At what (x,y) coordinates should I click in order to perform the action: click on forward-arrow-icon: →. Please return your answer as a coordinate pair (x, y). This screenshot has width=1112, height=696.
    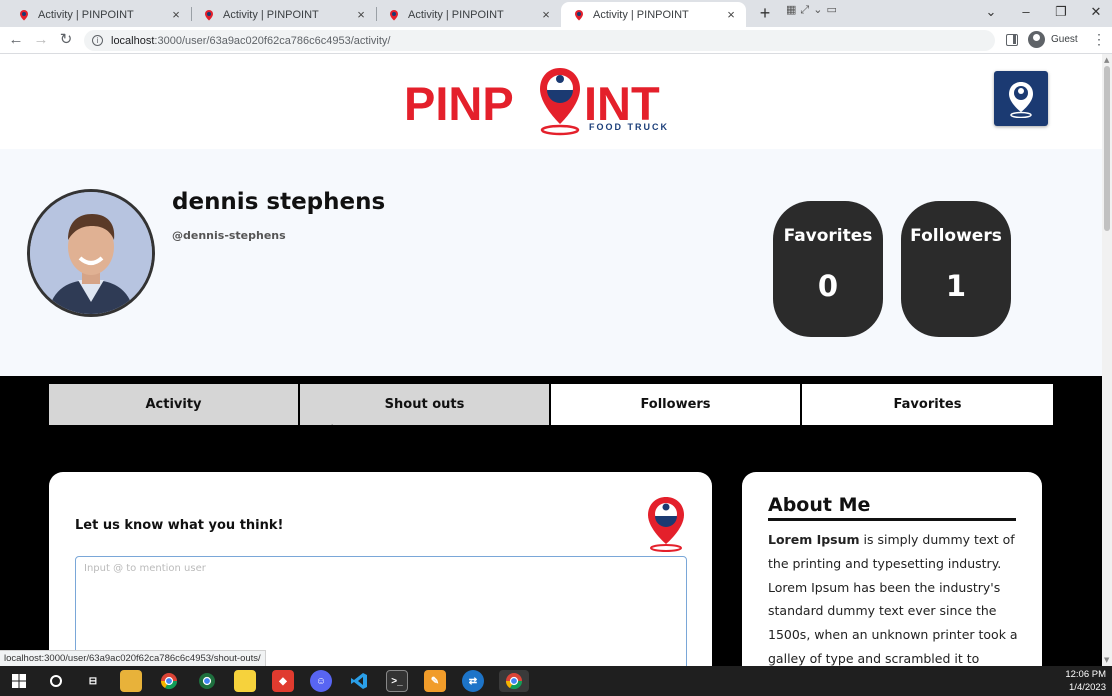
    Looking at the image, I should click on (41, 40).